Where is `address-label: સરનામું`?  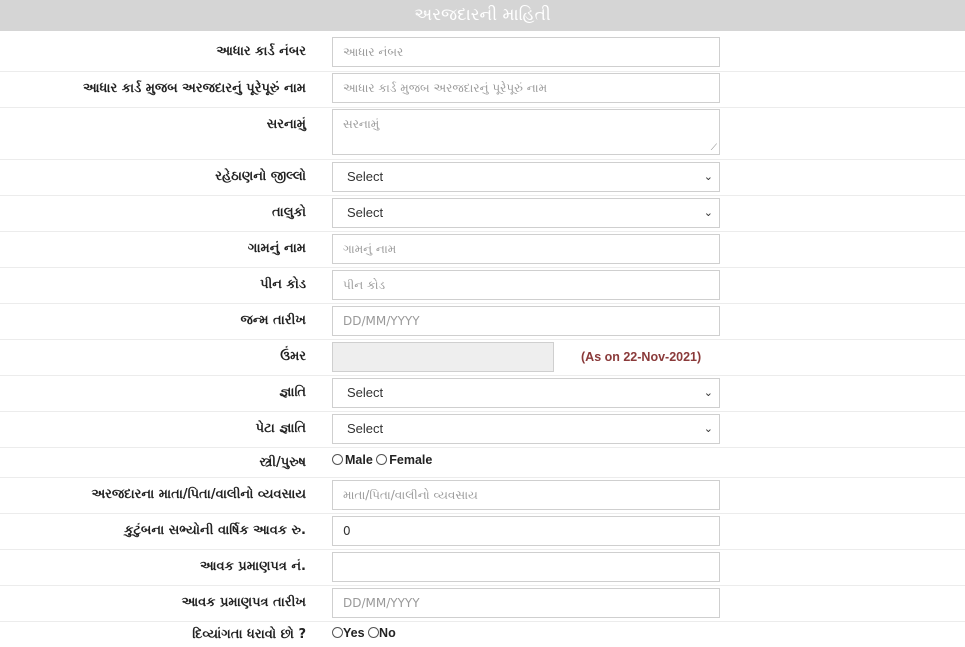
address-label: સરનામું is located at coordinates (286, 124).